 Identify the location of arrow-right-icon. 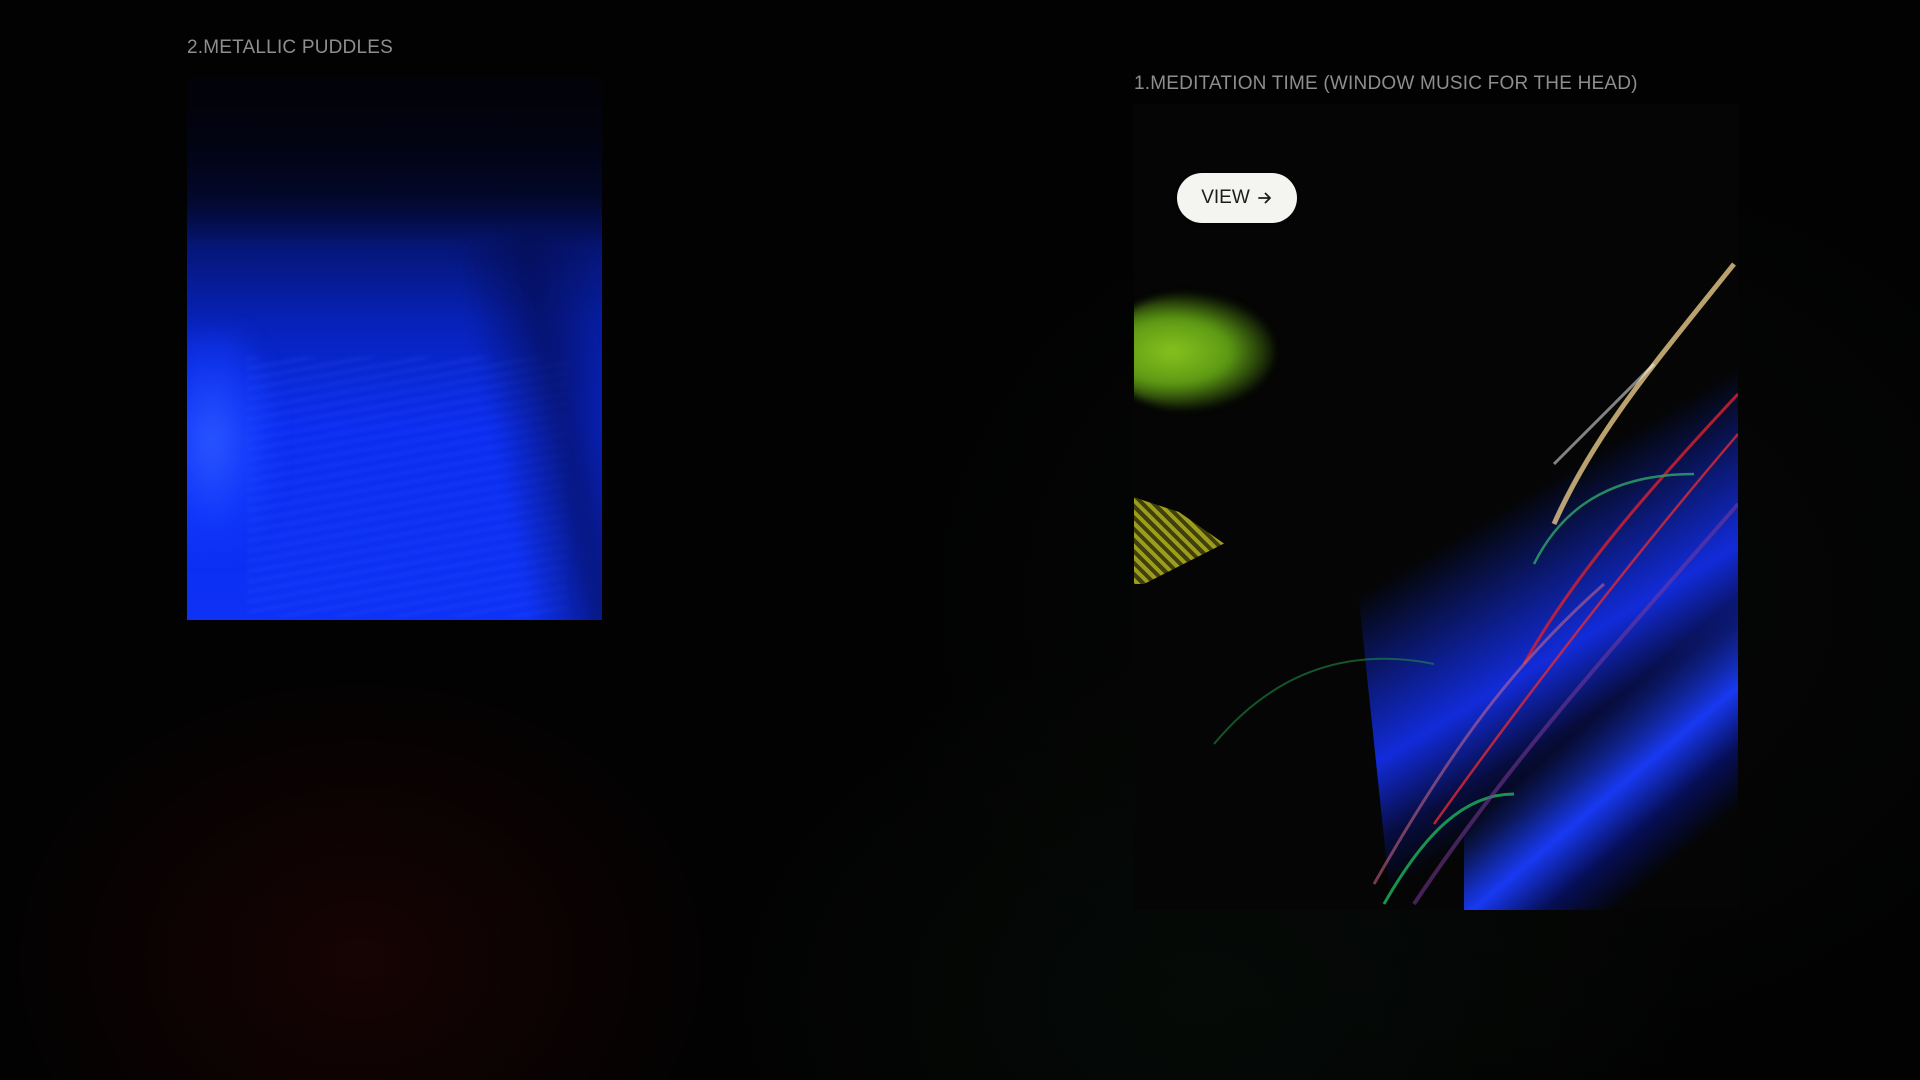
(1265, 198).